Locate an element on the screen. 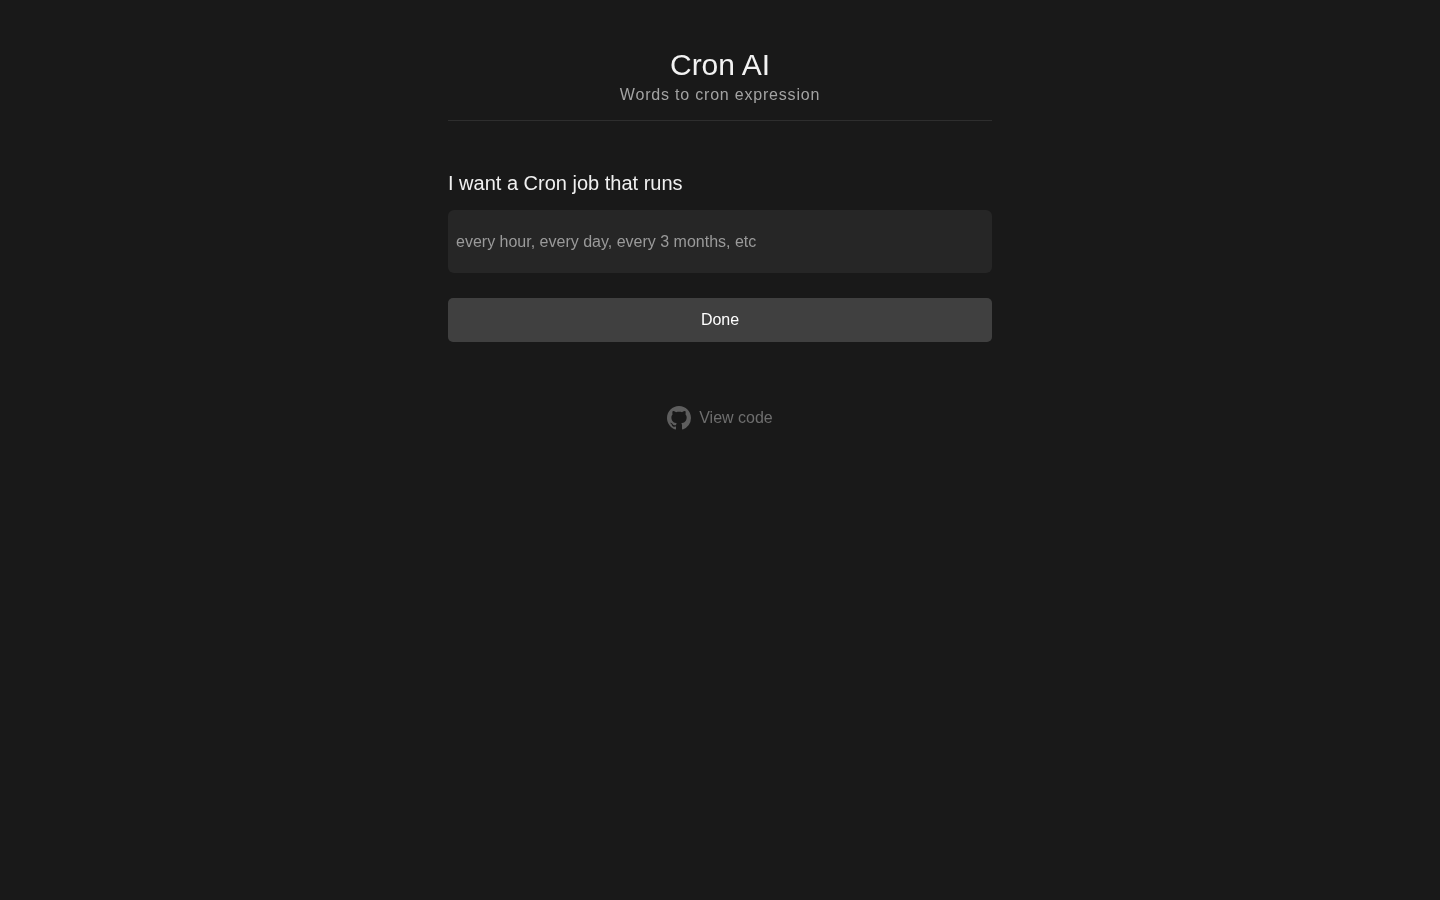 The height and width of the screenshot is (900, 1440). app-subtitle: Words to cron expression is located at coordinates (720, 95).